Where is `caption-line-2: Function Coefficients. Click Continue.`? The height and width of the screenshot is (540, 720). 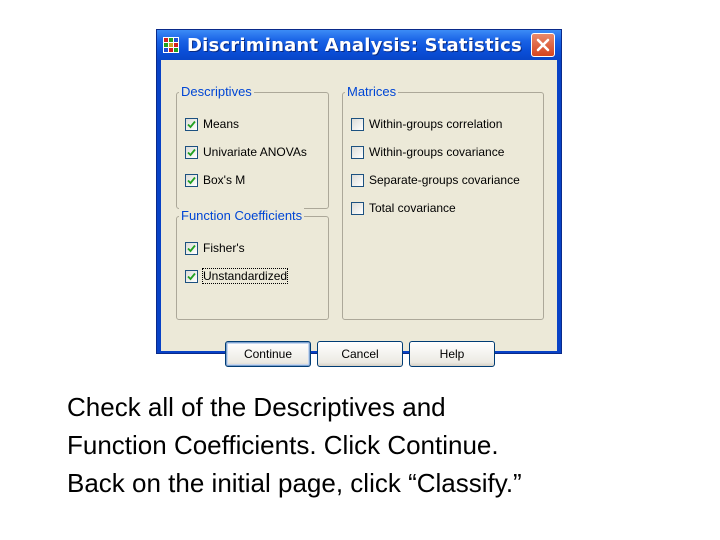 caption-line-2: Function Coefficients. Click Continue. is located at coordinates (283, 445).